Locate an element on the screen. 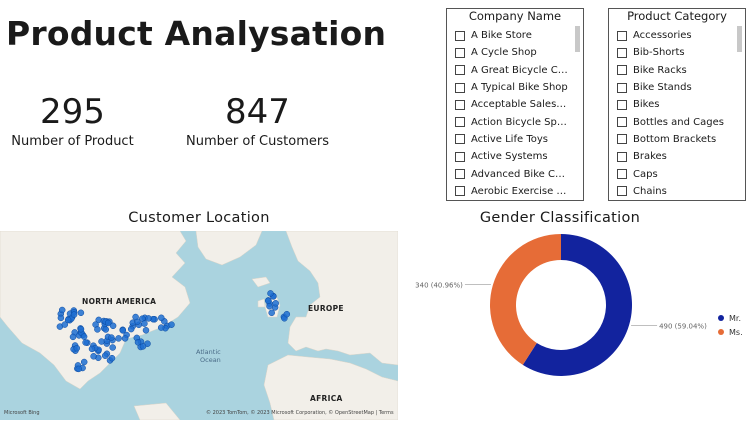 The height and width of the screenshot is (423, 753). slicer-item: Active Systems is located at coordinates (512, 156).